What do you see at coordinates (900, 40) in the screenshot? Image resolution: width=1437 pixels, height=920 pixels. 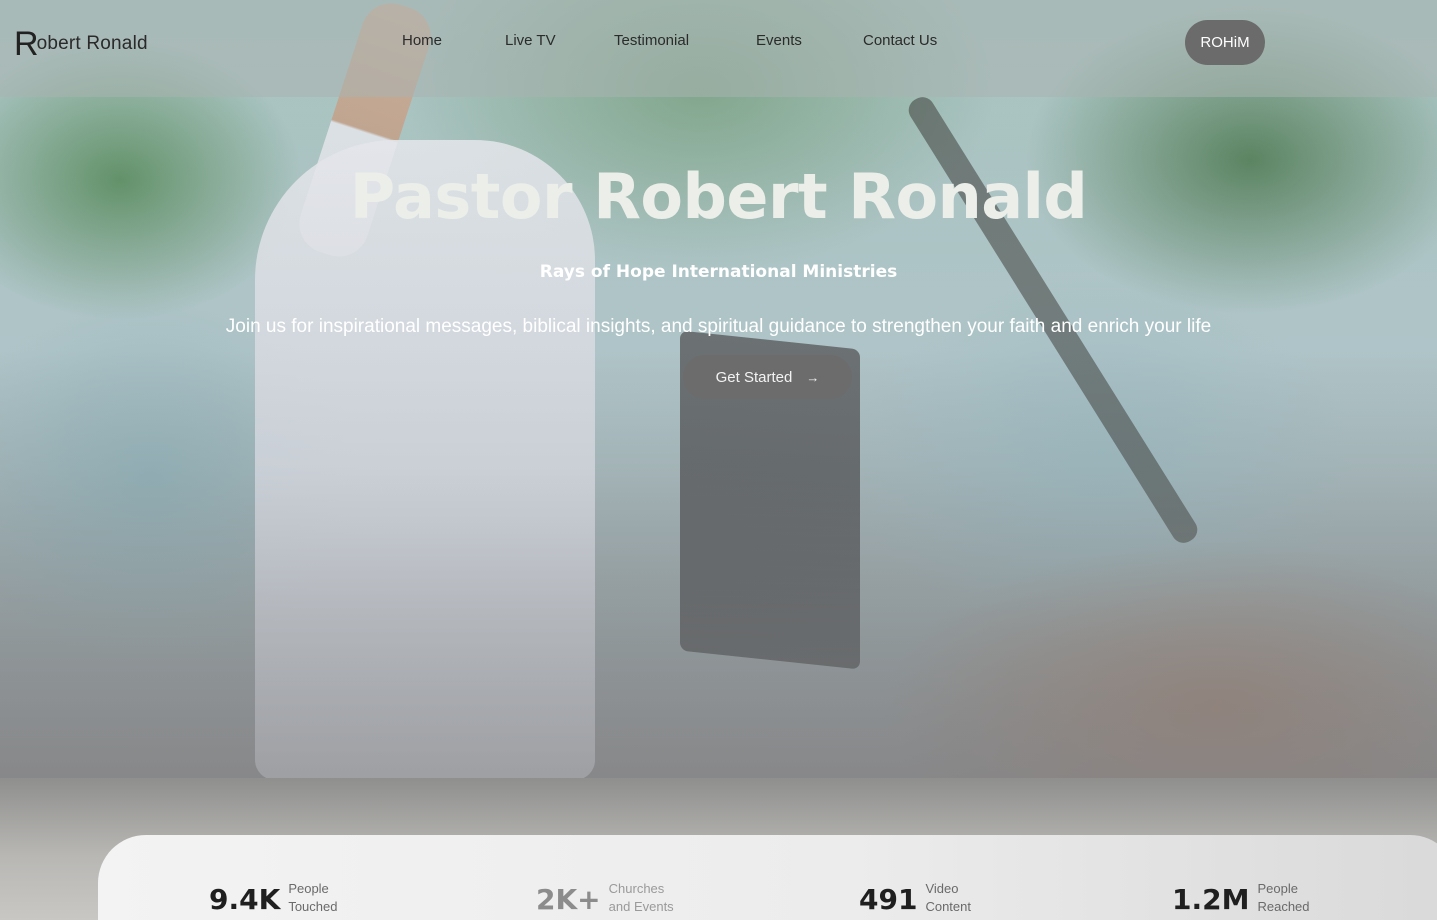 I see `nav-contact-us: Contact Us` at bounding box center [900, 40].